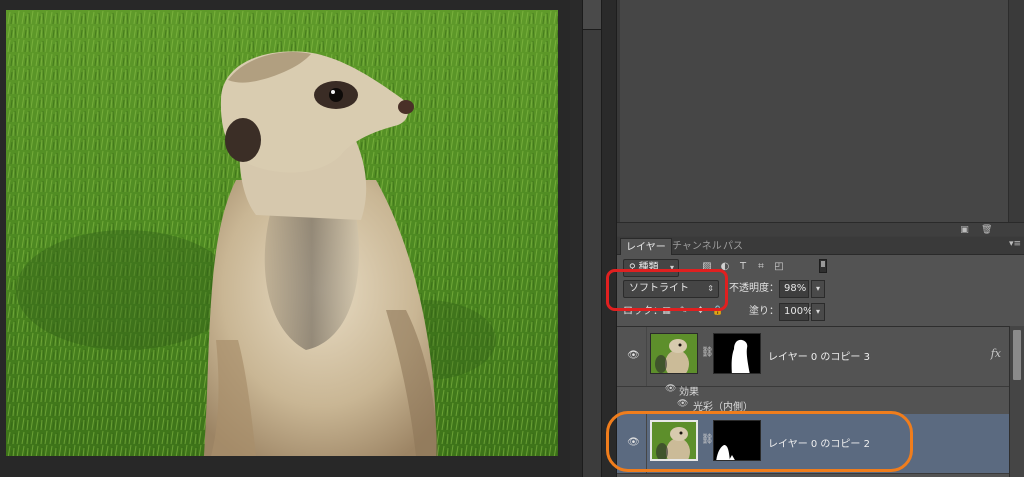 Image resolution: width=1024 pixels, height=477 pixels. What do you see at coordinates (683, 311) in the screenshot?
I see `lock-image-icon: ✎` at bounding box center [683, 311].